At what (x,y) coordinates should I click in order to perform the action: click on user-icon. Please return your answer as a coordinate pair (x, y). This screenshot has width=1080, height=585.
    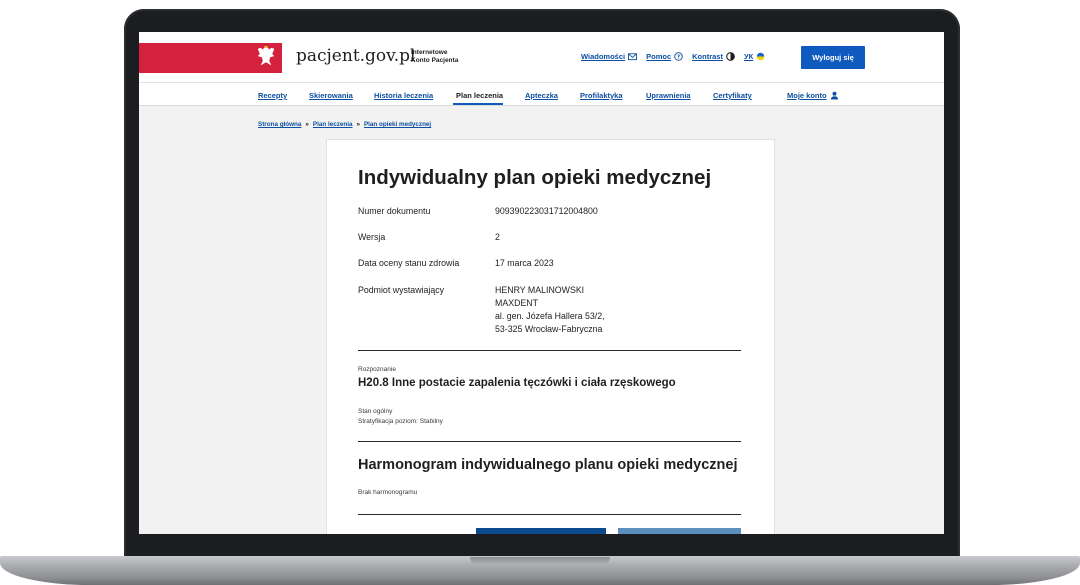
    Looking at the image, I should click on (834, 95).